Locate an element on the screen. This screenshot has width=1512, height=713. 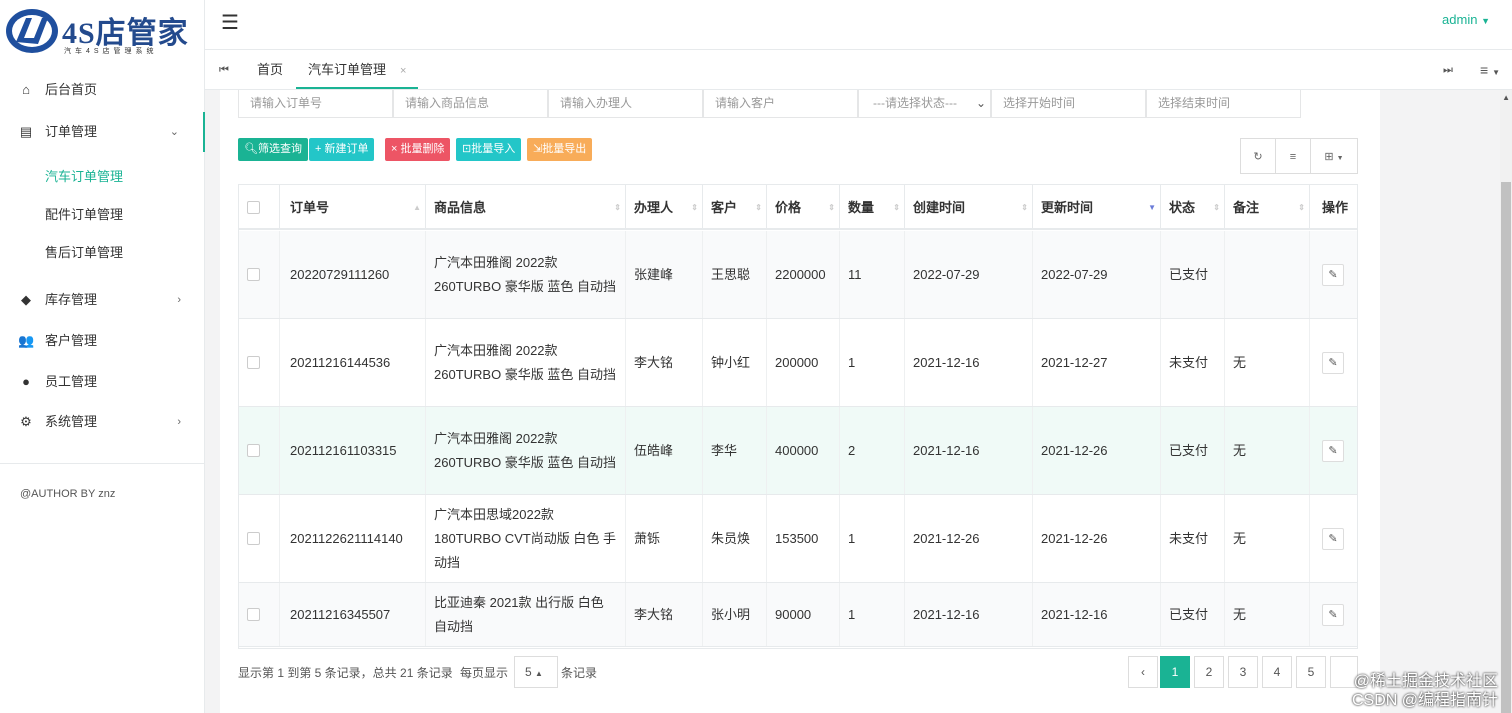
column-header-product: 商品信息 ⇕ is located at coordinates (526, 207).